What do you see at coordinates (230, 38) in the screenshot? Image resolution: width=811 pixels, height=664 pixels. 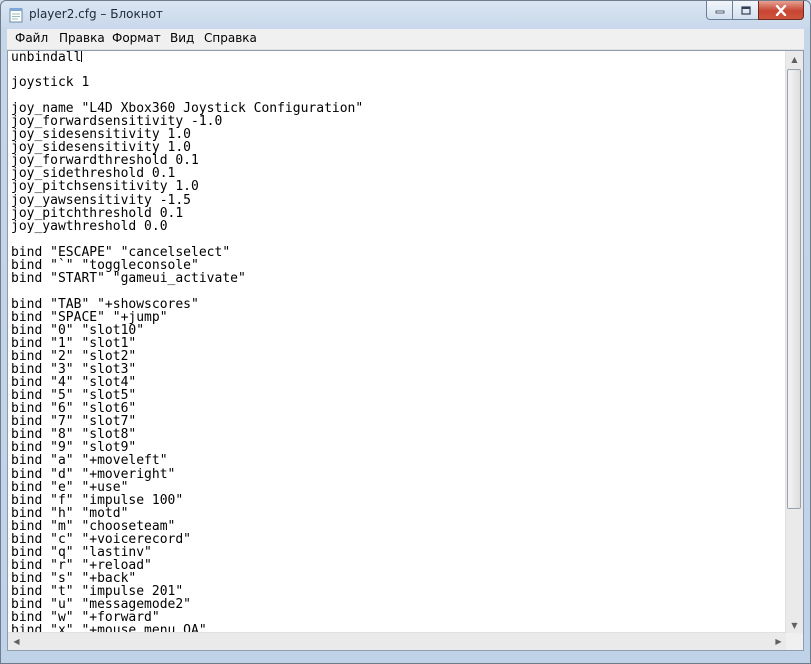 I see `menu-help: Справка` at bounding box center [230, 38].